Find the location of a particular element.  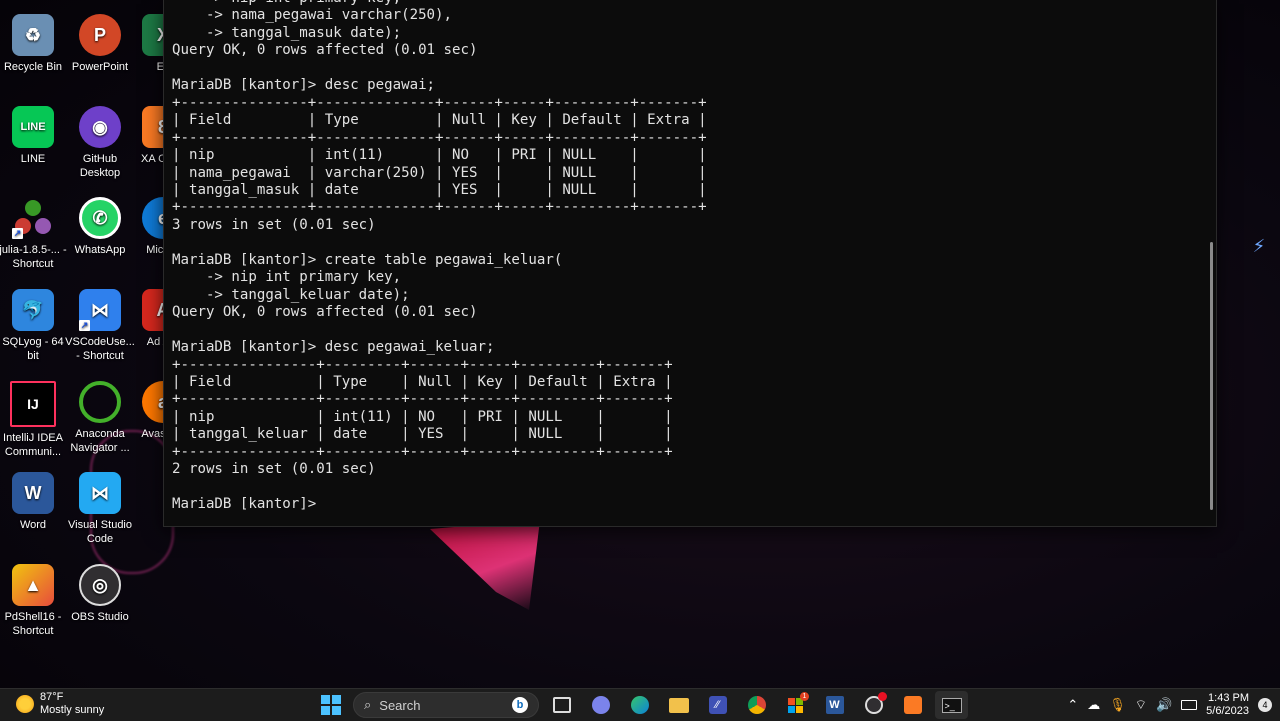

desktop-icon-label: LINE is located at coordinates (33, 159).